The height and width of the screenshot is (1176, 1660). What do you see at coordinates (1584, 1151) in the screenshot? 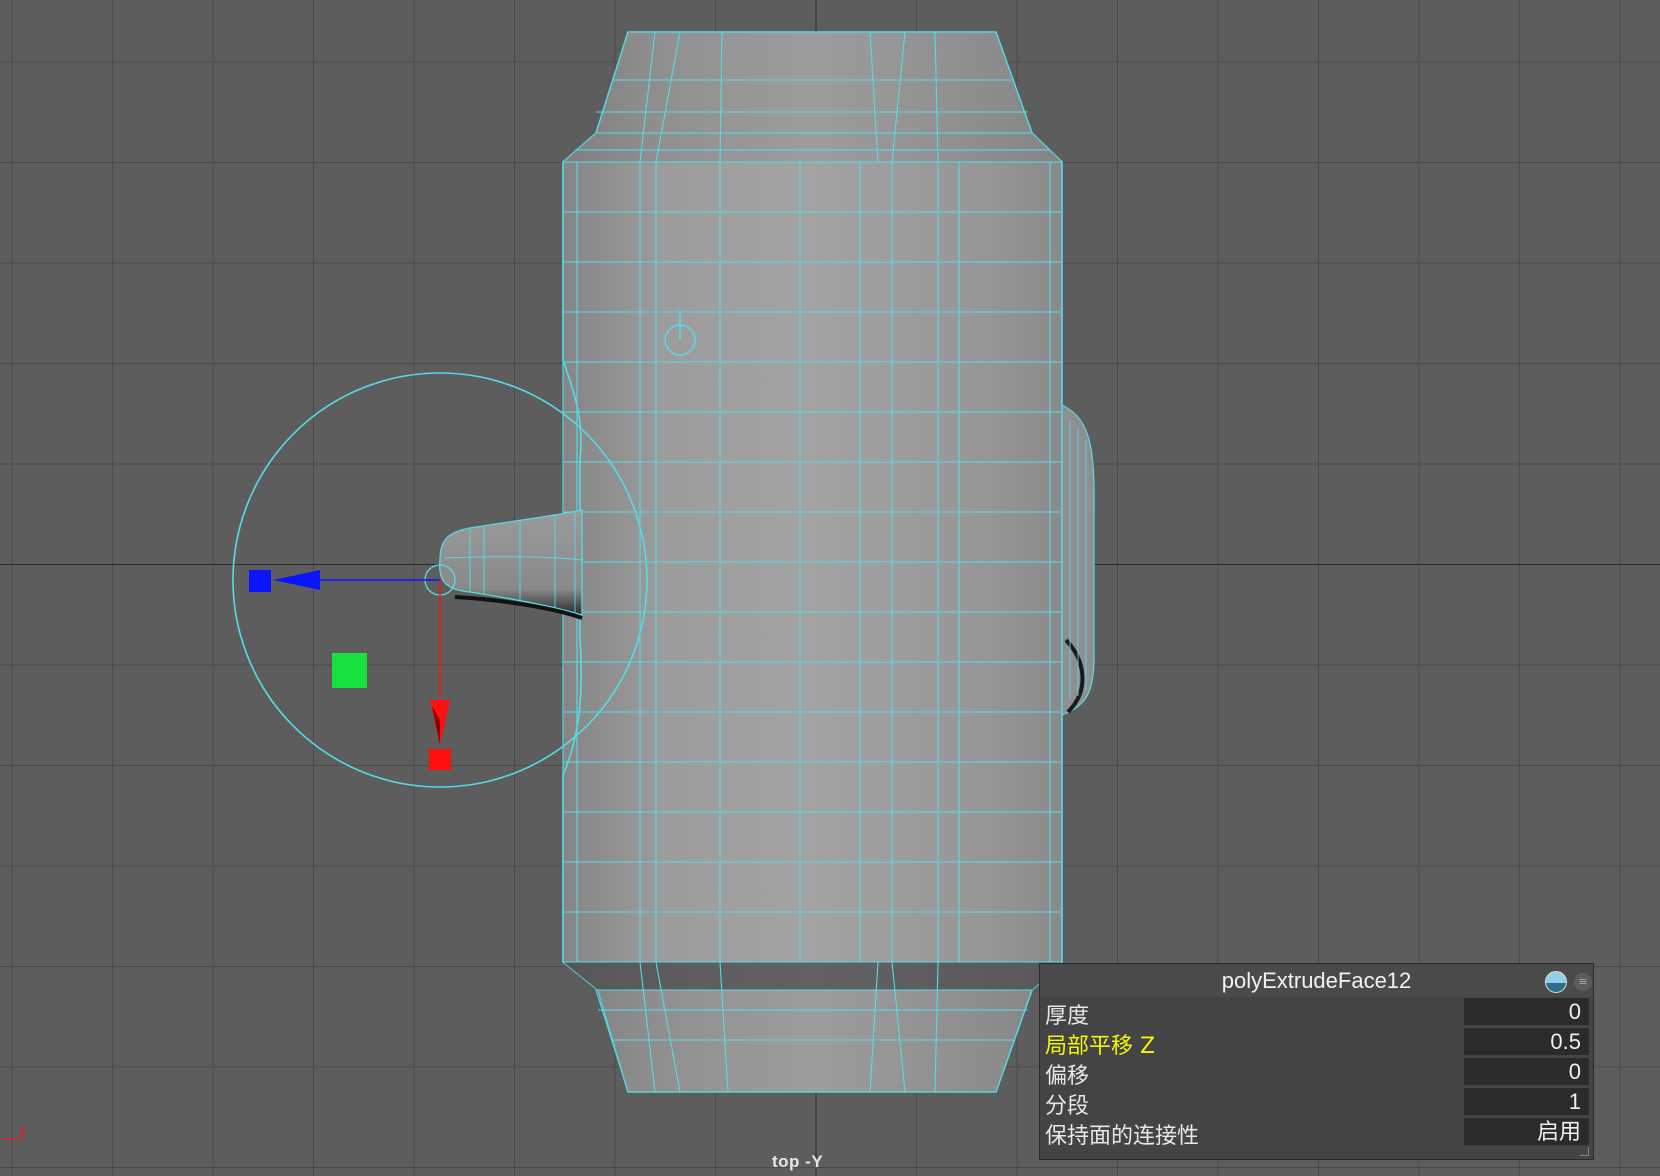
I see `resize-grip-icon` at bounding box center [1584, 1151].